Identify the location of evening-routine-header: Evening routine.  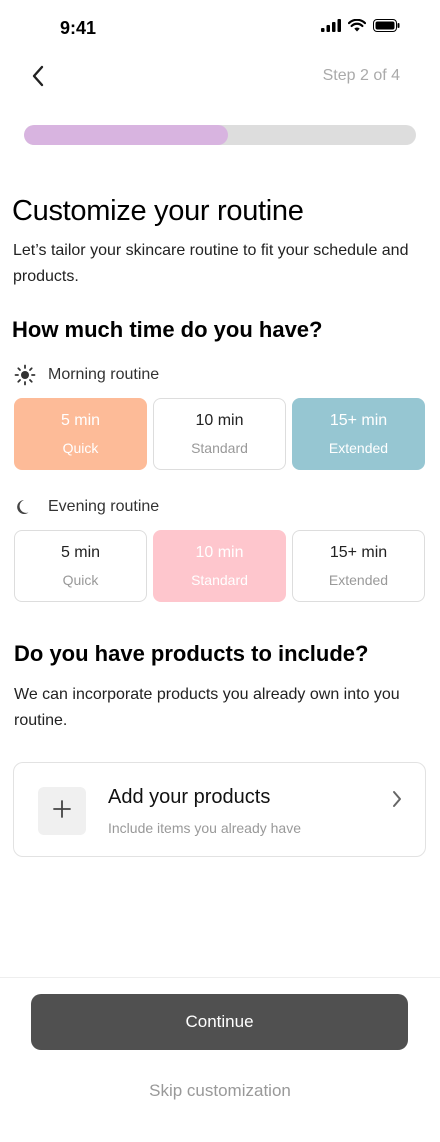
(86, 507).